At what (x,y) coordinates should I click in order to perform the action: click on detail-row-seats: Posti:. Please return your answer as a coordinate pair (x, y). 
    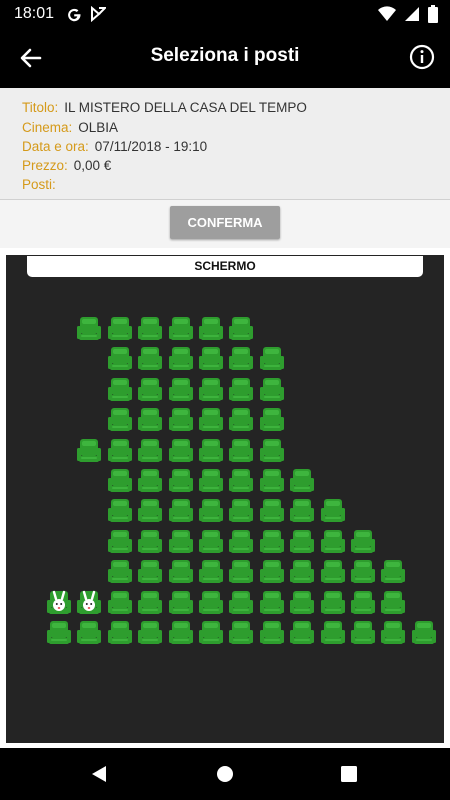
    Looking at the image, I should click on (42, 185).